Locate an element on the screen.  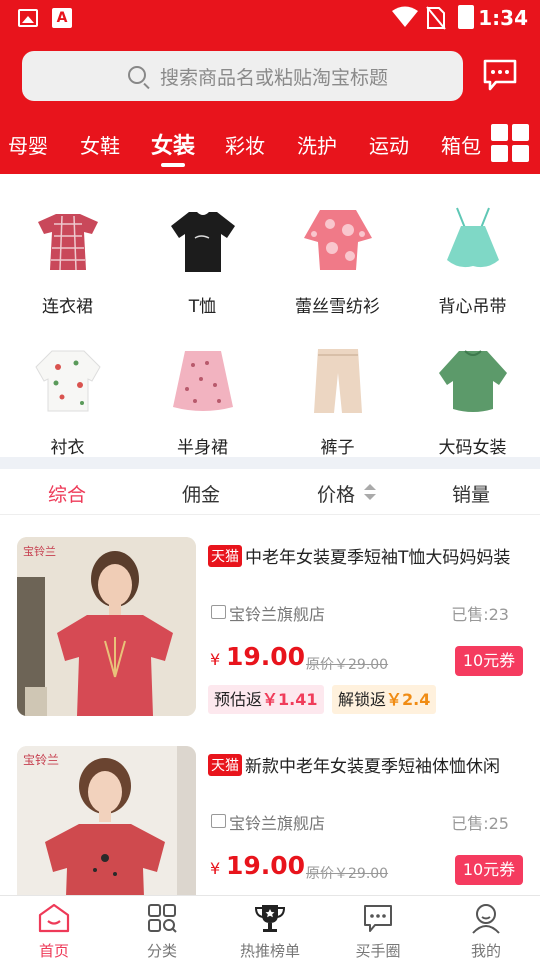
product-price: 19.00 is located at coordinates (266, 656).